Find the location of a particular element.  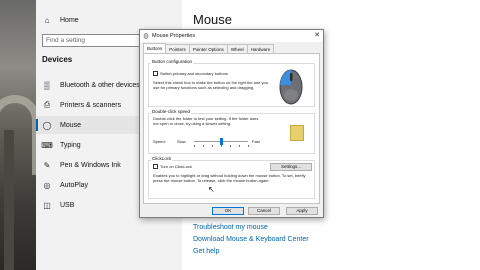

tab-hardware: Hardware is located at coordinates (260, 48).